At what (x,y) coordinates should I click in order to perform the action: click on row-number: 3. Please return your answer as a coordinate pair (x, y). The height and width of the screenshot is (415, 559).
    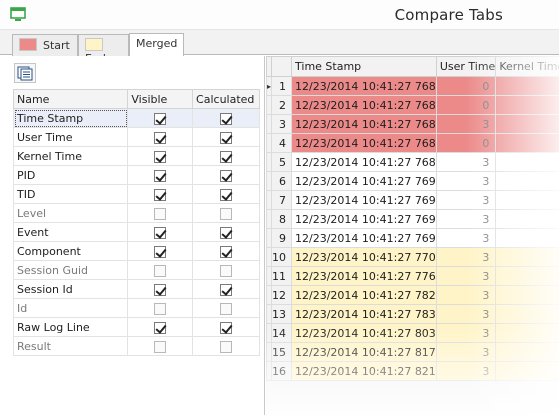
    Looking at the image, I should click on (282, 124).